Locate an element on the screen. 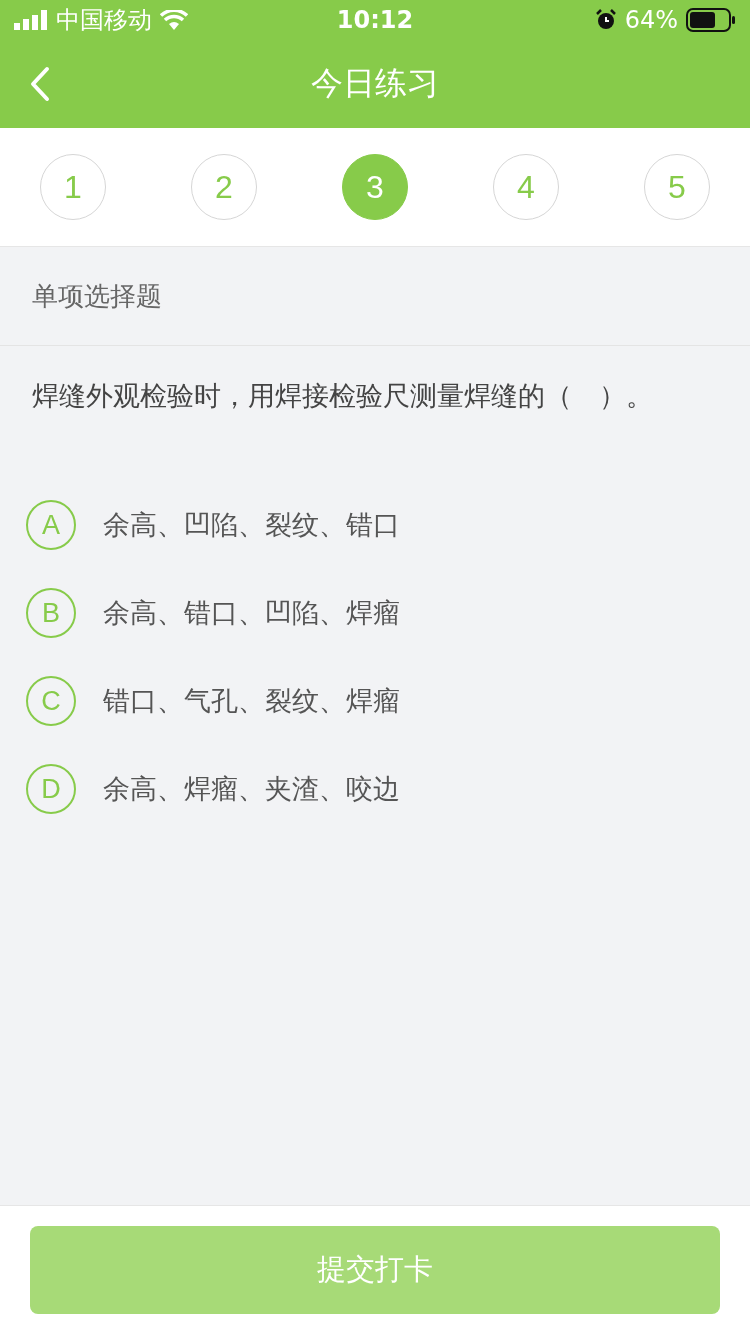 This screenshot has width=750, height=1334. alarm-clock-icon is located at coordinates (605, 20).